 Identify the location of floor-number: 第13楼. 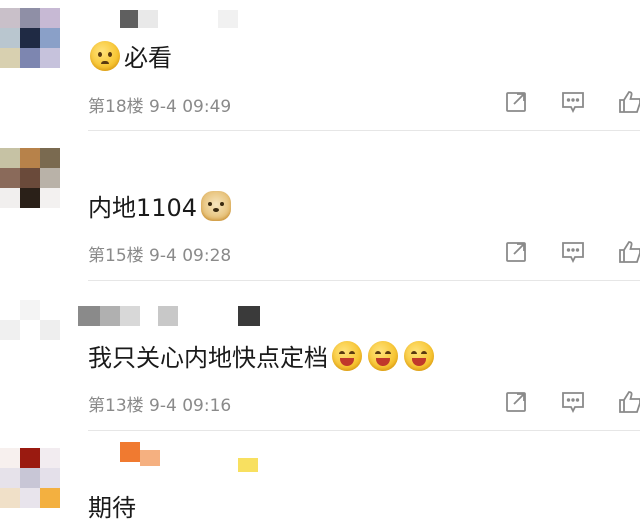
(116, 406).